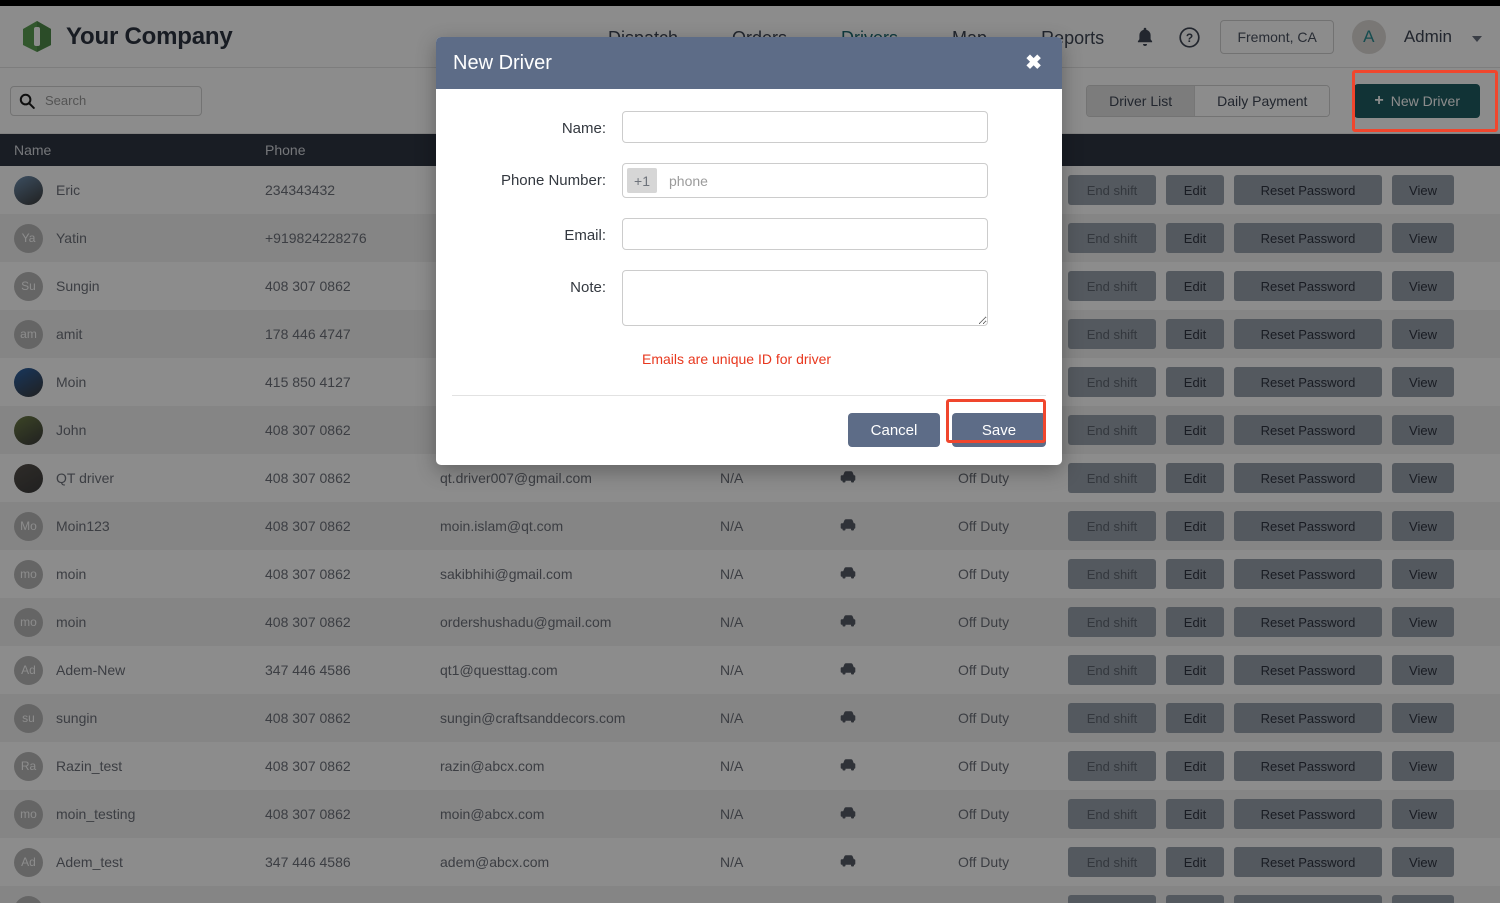 This screenshot has width=1500, height=903. I want to click on phone-group: +1, so click(805, 180).